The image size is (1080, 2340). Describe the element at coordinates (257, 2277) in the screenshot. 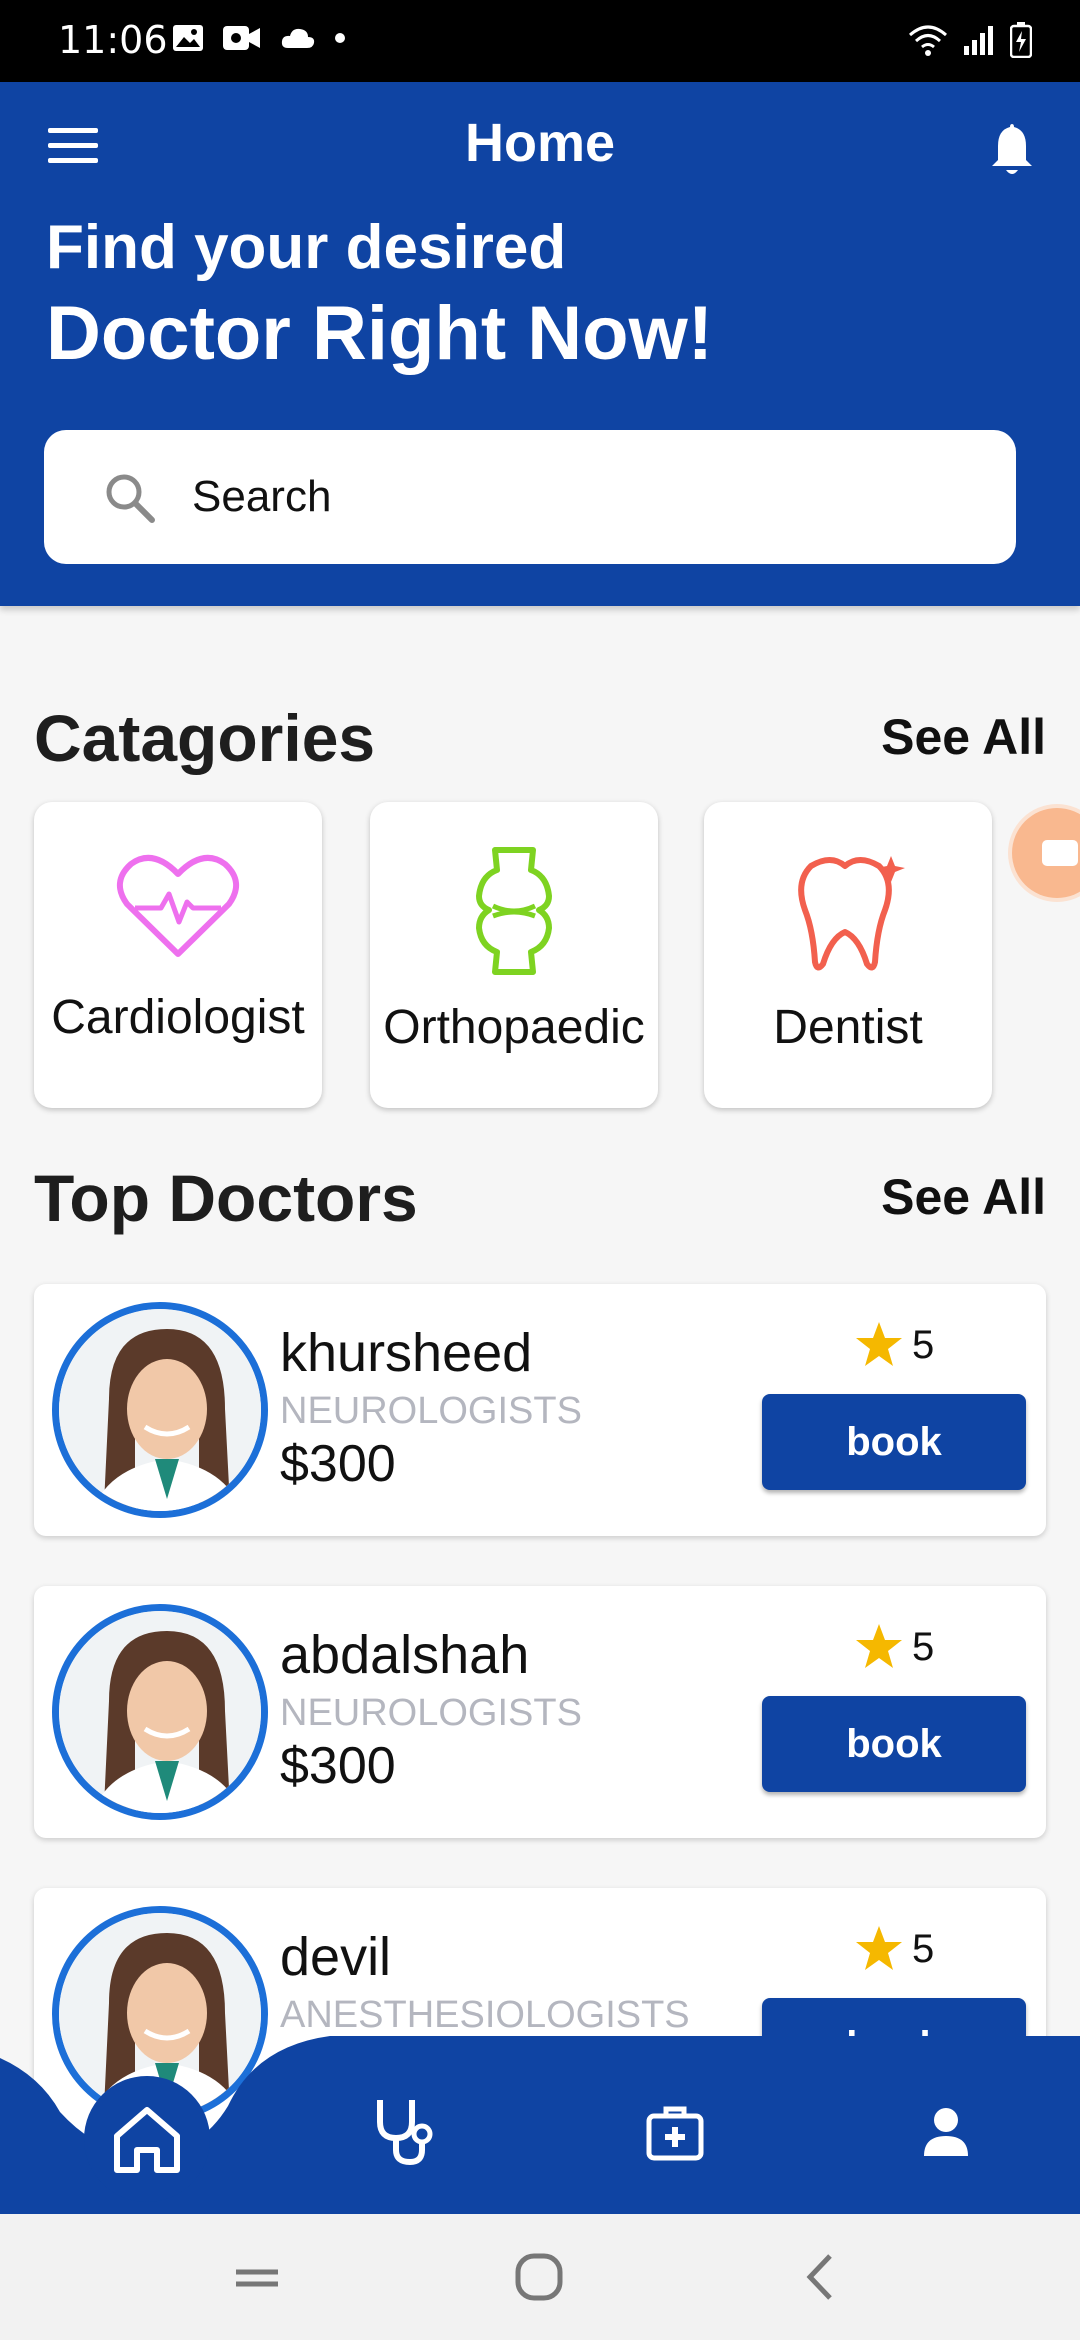

I see `recent-apps-icon` at that location.